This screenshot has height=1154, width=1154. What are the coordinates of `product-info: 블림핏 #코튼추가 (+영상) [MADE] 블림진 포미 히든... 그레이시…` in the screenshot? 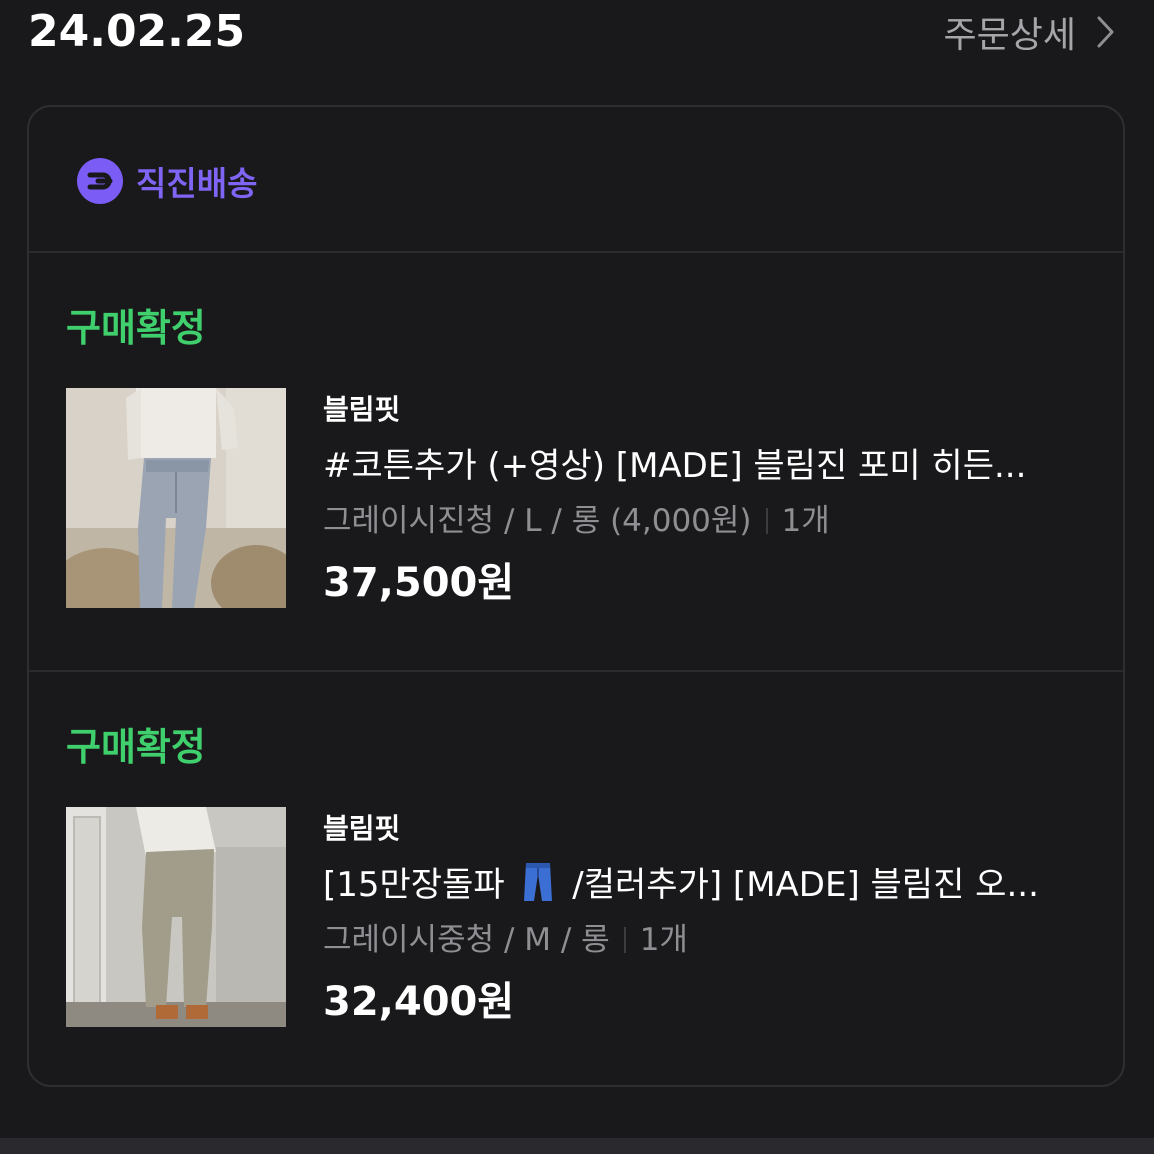 It's located at (703, 500).